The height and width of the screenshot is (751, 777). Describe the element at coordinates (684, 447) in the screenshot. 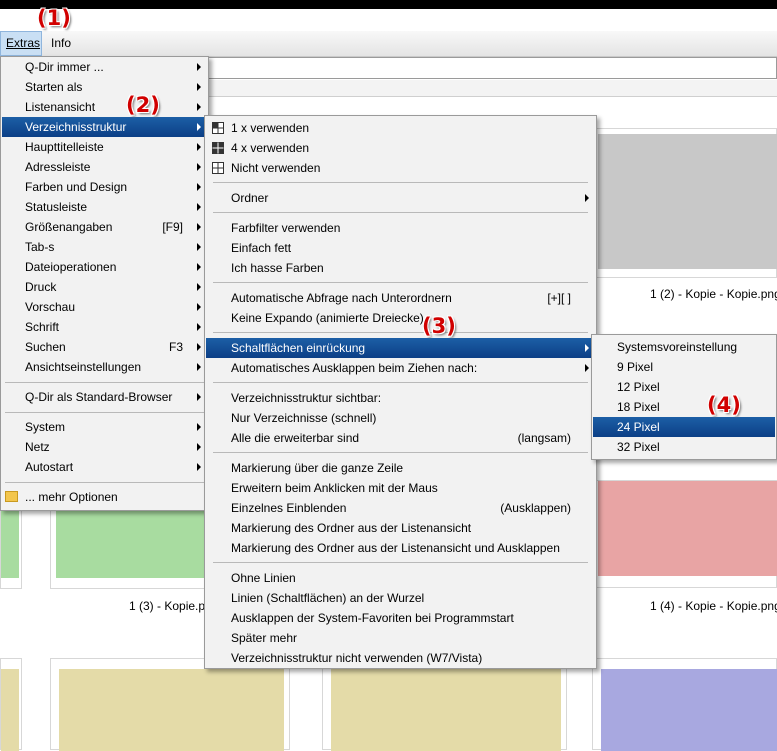

I see `menu-item-32-pixel: 32 Pixel` at that location.